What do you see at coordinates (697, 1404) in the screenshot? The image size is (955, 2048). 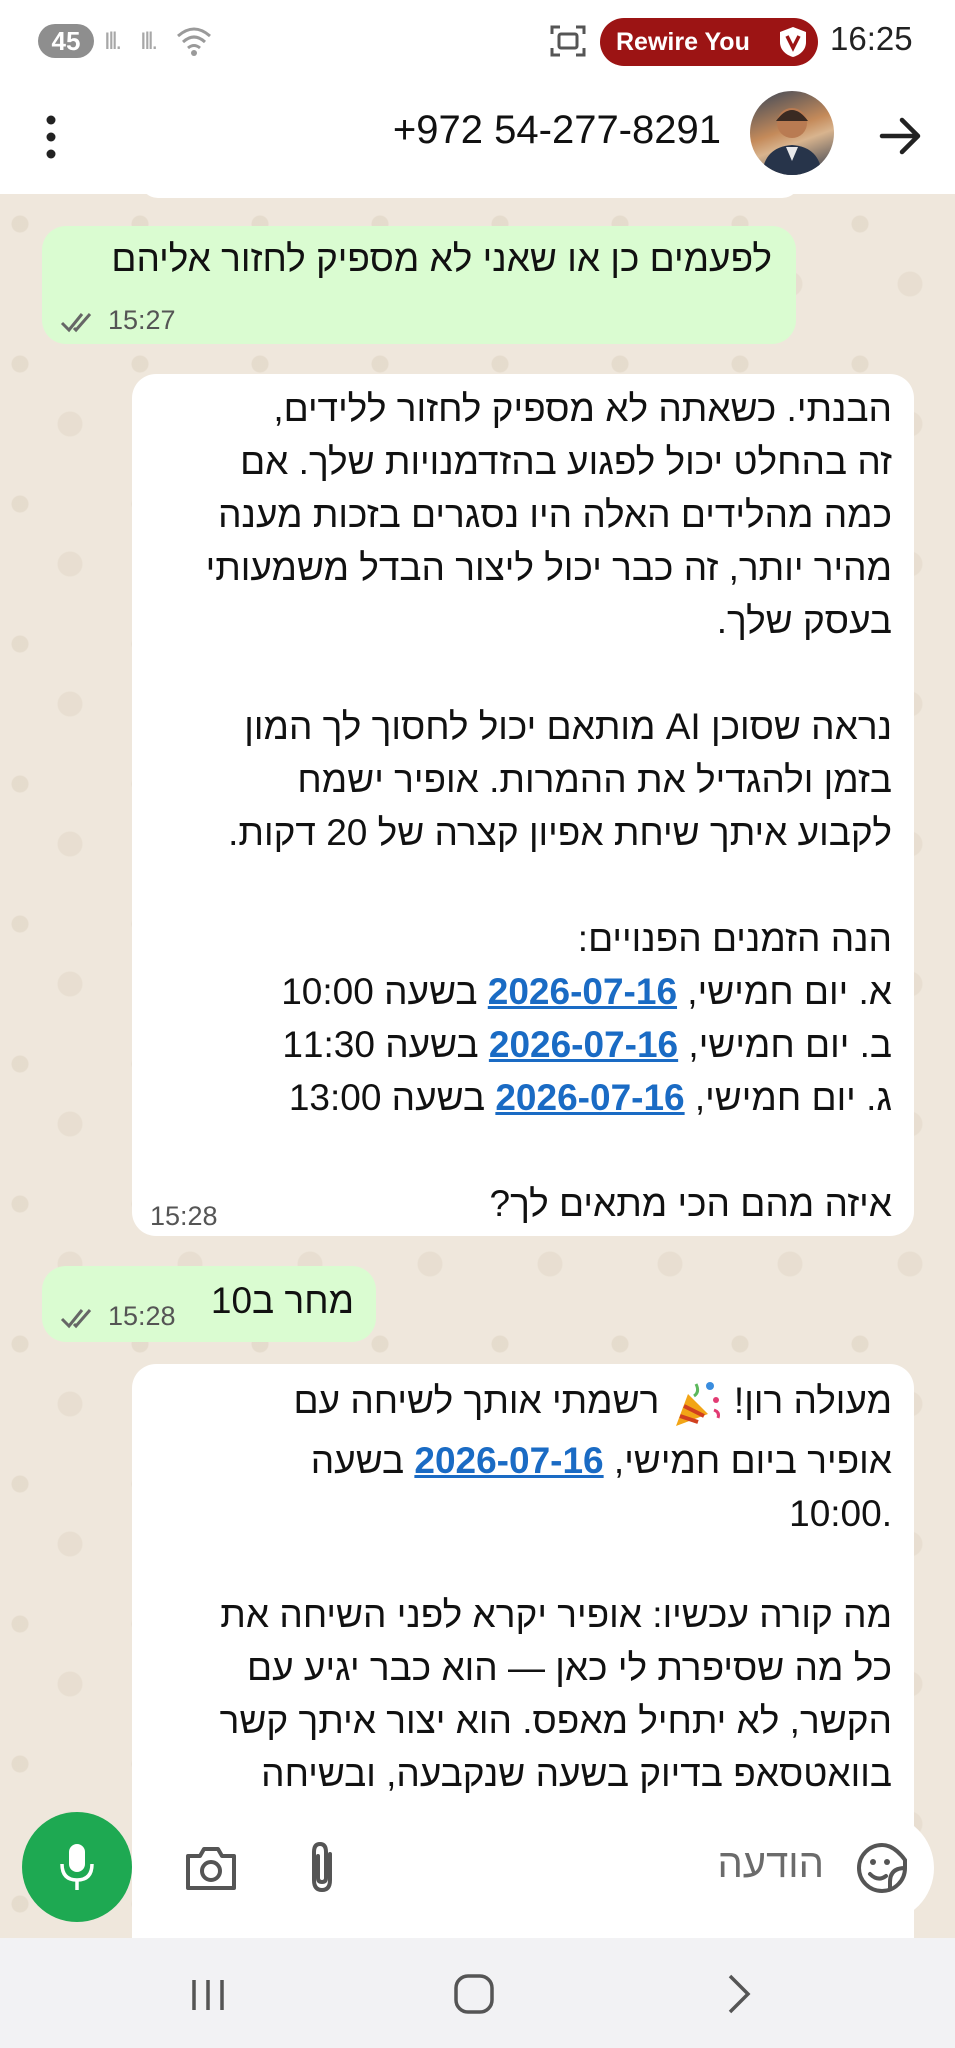 I see `party-popper-icon` at bounding box center [697, 1404].